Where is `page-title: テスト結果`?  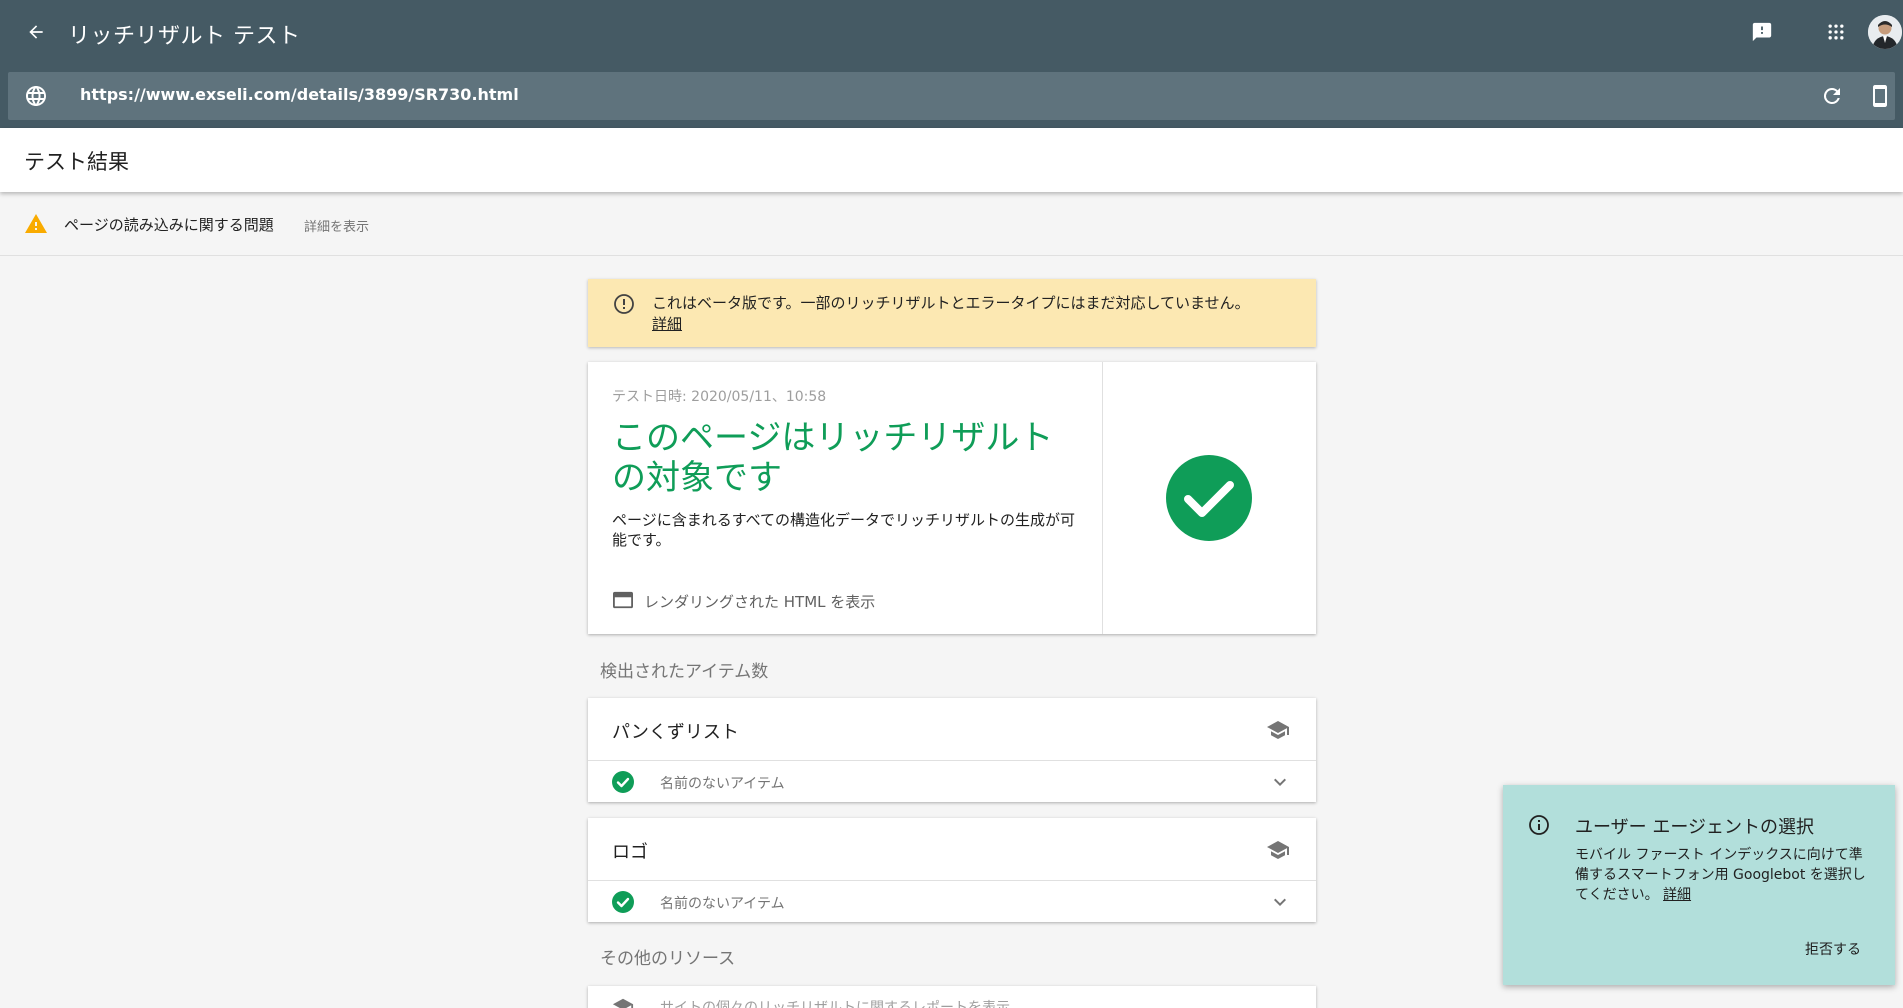
page-title: テスト結果 is located at coordinates (76, 162).